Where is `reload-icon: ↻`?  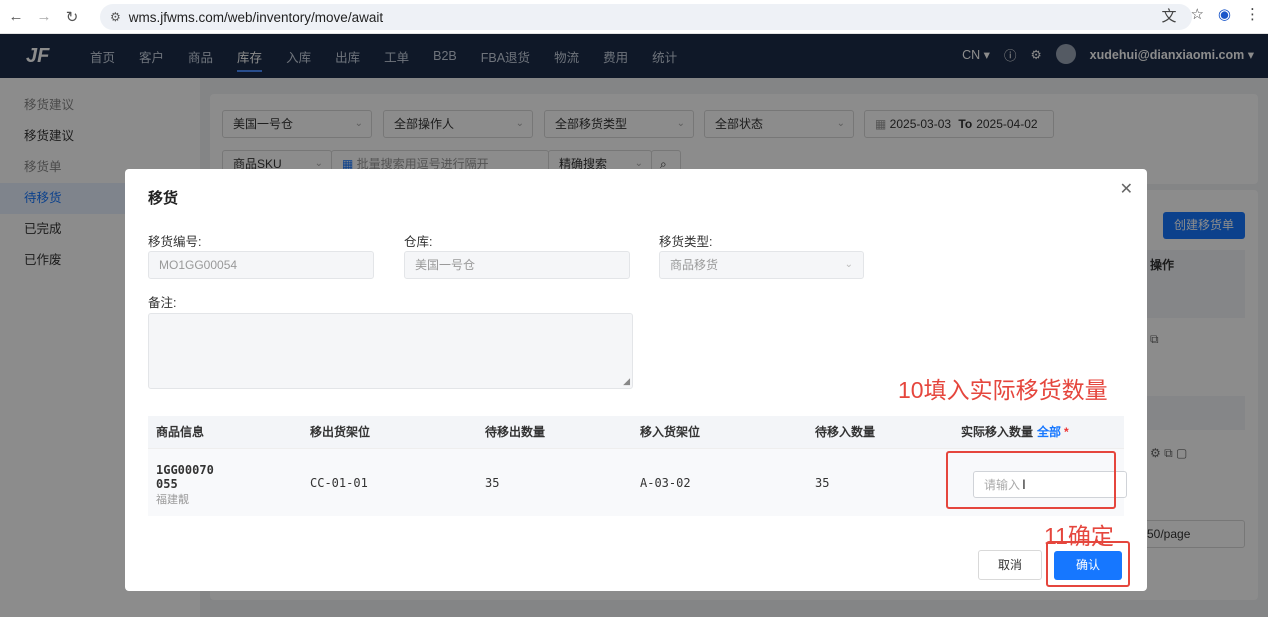 reload-icon: ↻ is located at coordinates (72, 17).